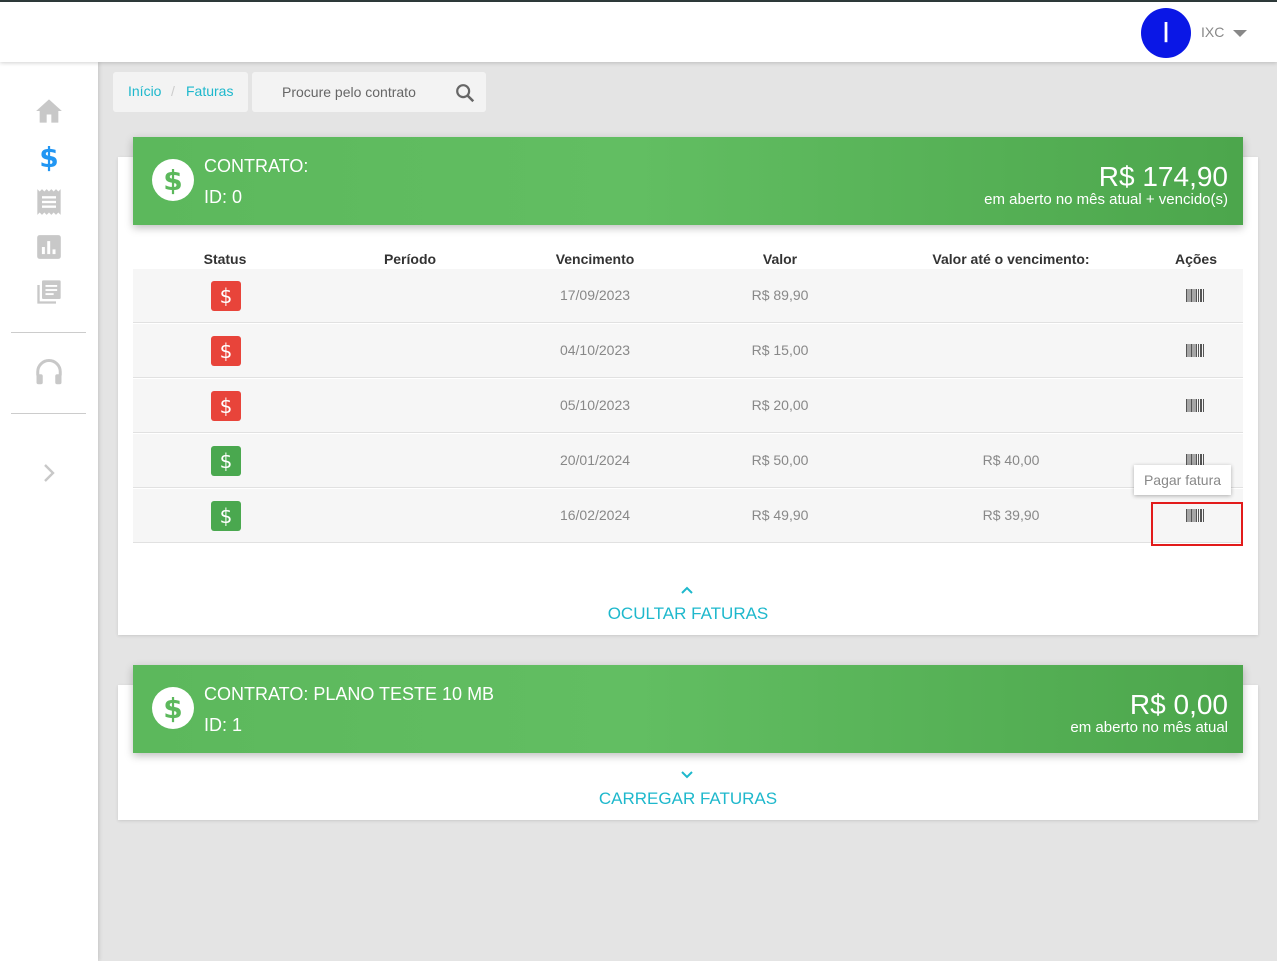 The height and width of the screenshot is (961, 1277). Describe the element at coordinates (595, 515) in the screenshot. I see `due-date-cell: 16/02/2024` at that location.